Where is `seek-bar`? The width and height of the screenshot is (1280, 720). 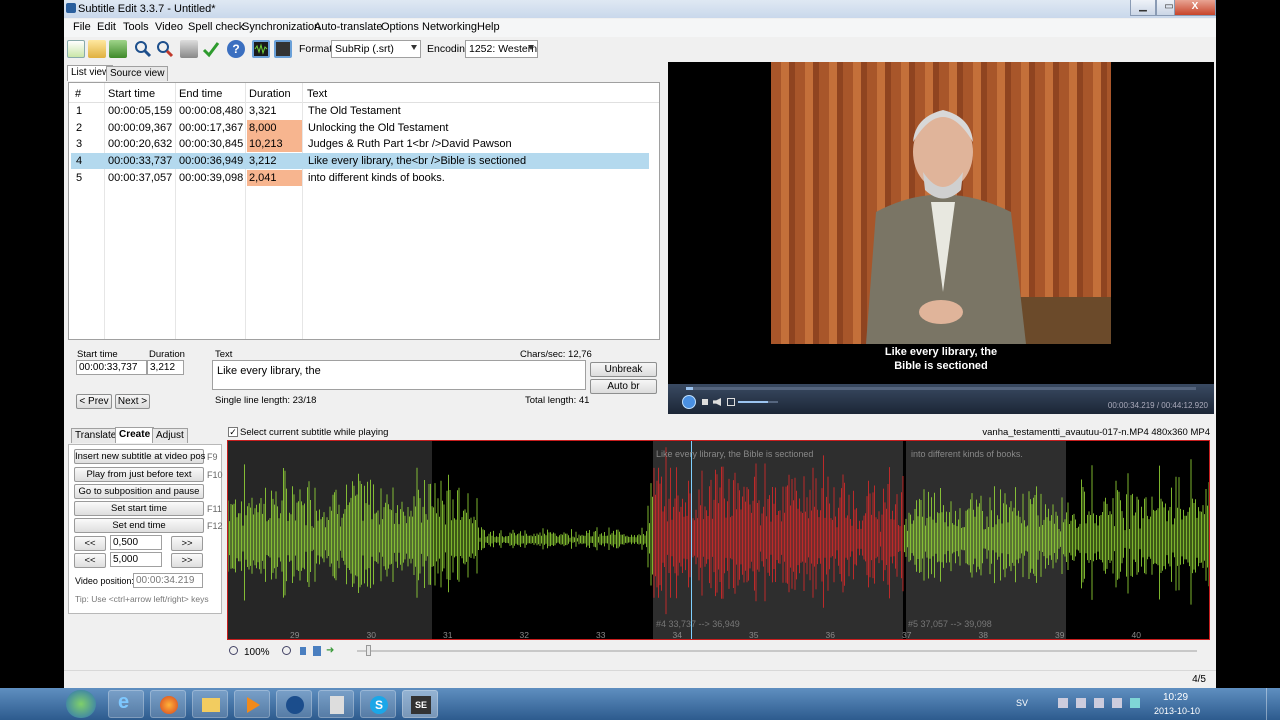
seek-bar is located at coordinates (941, 388).